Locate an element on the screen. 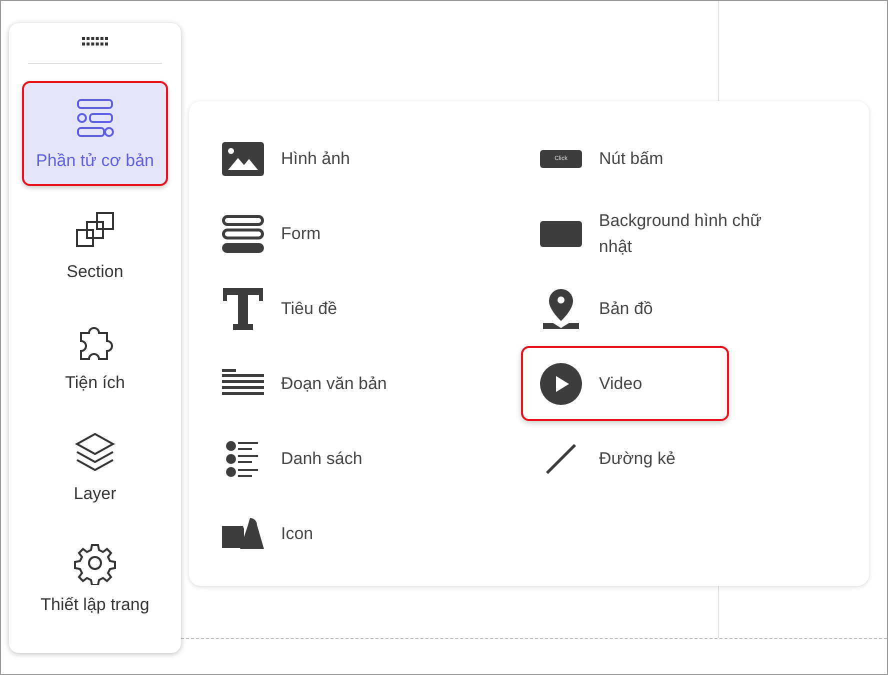 The image size is (888, 675). element-item: Đường kẻ is located at coordinates (669, 458).